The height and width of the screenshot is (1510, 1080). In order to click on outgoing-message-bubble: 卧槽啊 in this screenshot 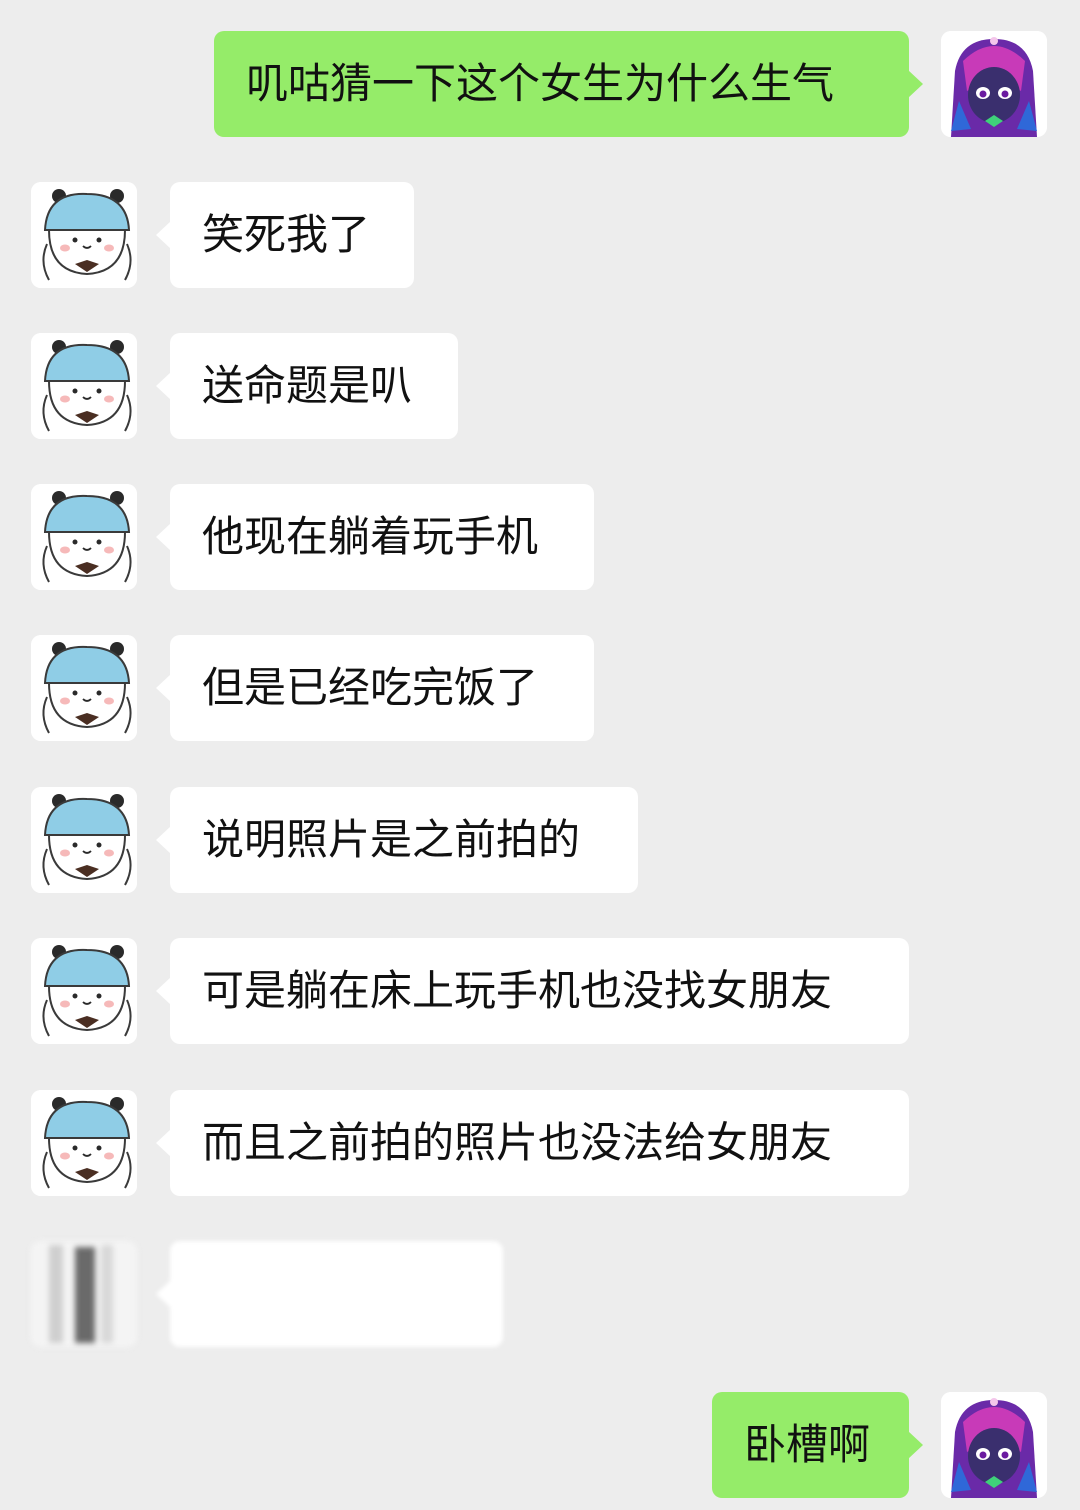, I will do `click(817, 1445)`.